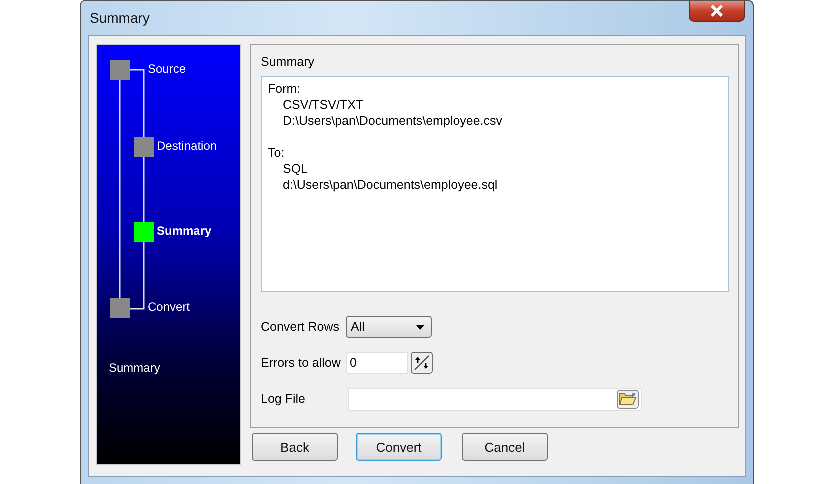 Image resolution: width=836 pixels, height=484 pixels. What do you see at coordinates (323, 105) in the screenshot?
I see `summary-line: CSV/TSV/TXT` at bounding box center [323, 105].